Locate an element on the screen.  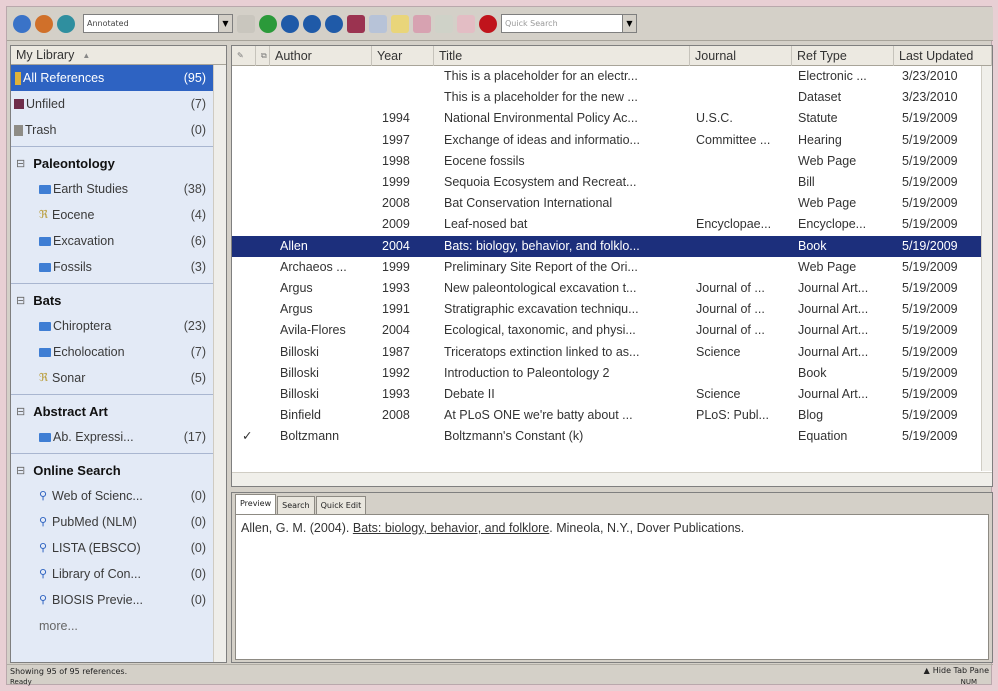
group-item-excavation: Excavation (6) is located at coordinates (112, 241).